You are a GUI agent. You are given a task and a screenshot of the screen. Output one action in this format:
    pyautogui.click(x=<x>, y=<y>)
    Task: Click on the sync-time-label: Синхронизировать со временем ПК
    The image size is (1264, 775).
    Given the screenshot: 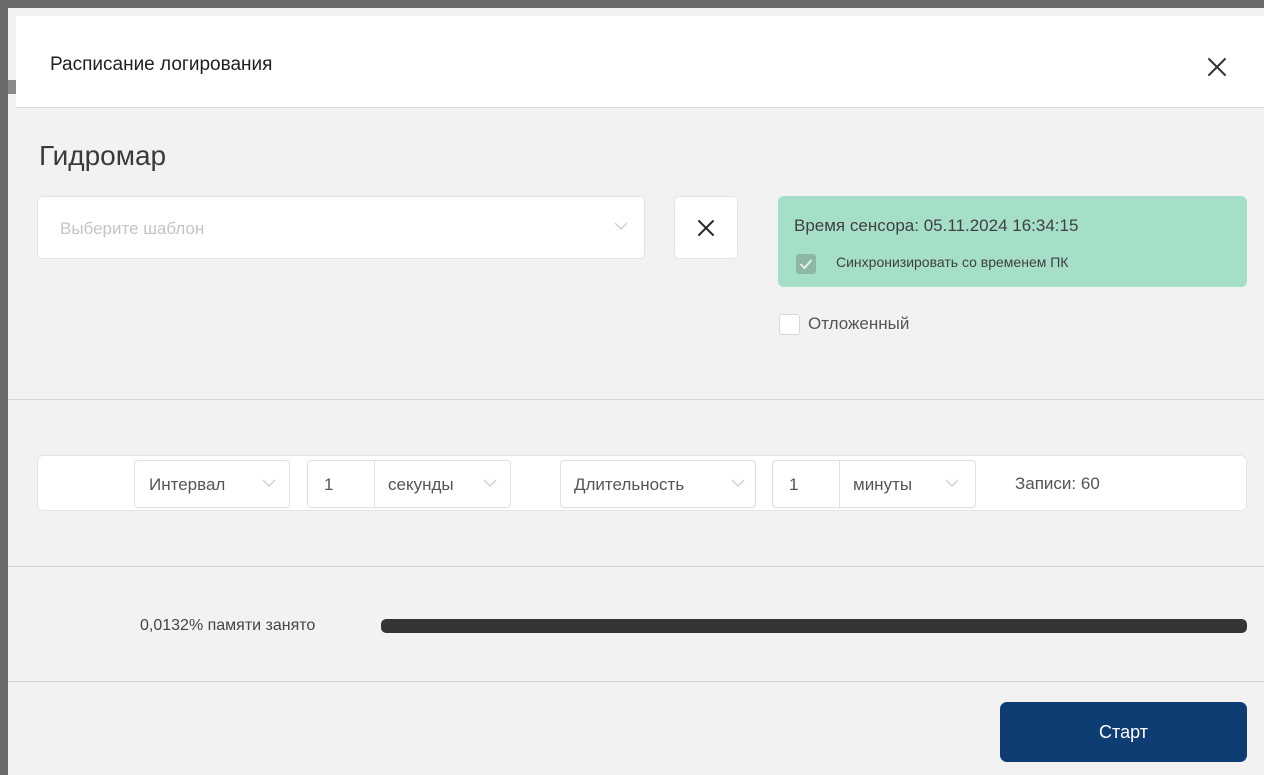 What is the action you would take?
    pyautogui.click(x=952, y=262)
    